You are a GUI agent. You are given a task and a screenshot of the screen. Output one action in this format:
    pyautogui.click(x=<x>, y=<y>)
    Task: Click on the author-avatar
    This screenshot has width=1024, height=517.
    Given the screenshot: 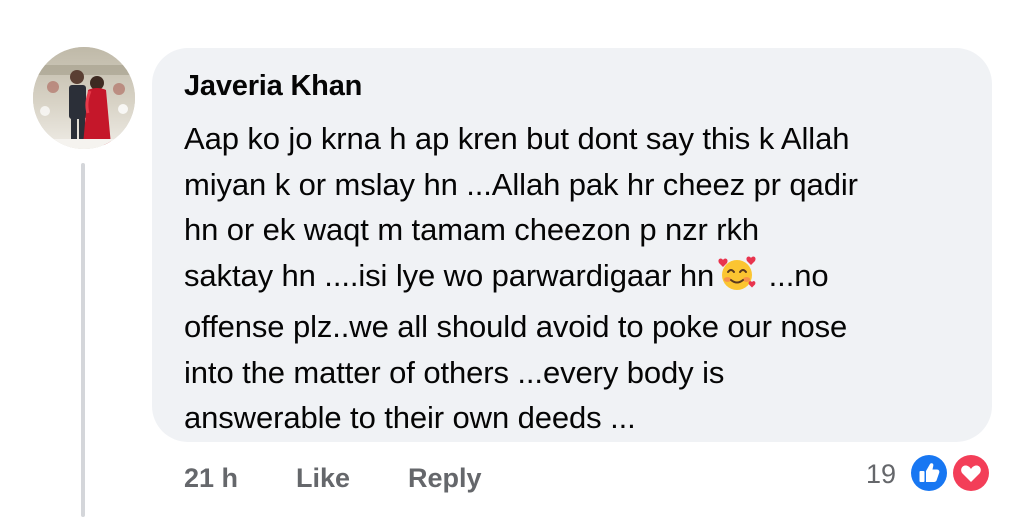 What is the action you would take?
    pyautogui.click(x=84, y=98)
    